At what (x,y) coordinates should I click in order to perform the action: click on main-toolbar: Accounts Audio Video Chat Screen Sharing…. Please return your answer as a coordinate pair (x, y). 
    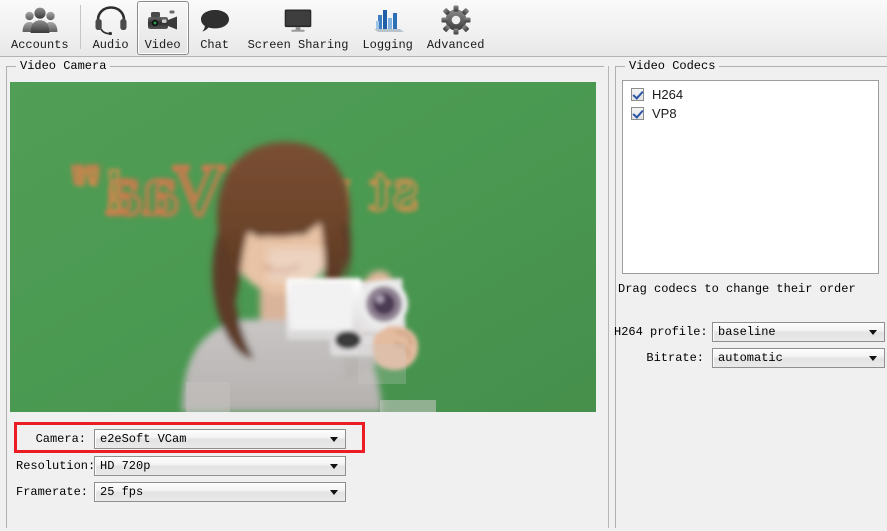
    Looking at the image, I should click on (443, 28).